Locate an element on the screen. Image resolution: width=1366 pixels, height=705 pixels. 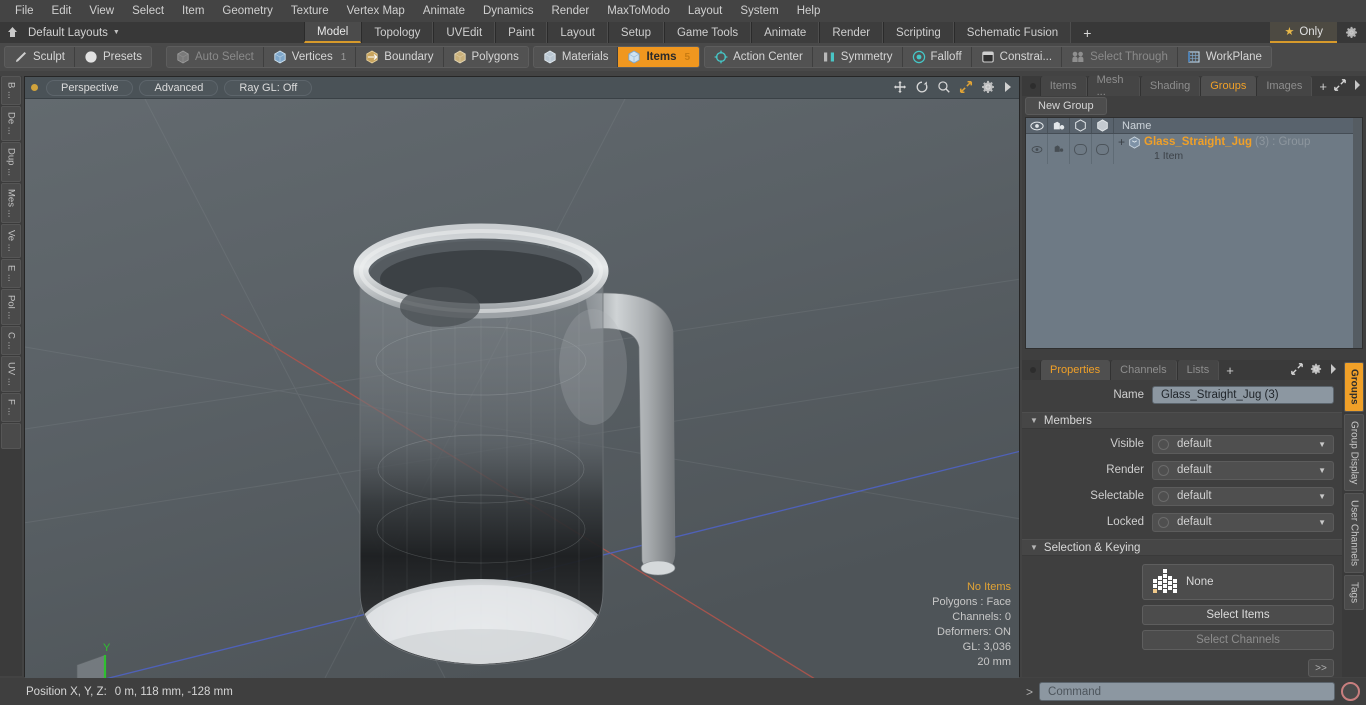
select-items-button: Select Items is located at coordinates (1238, 615).